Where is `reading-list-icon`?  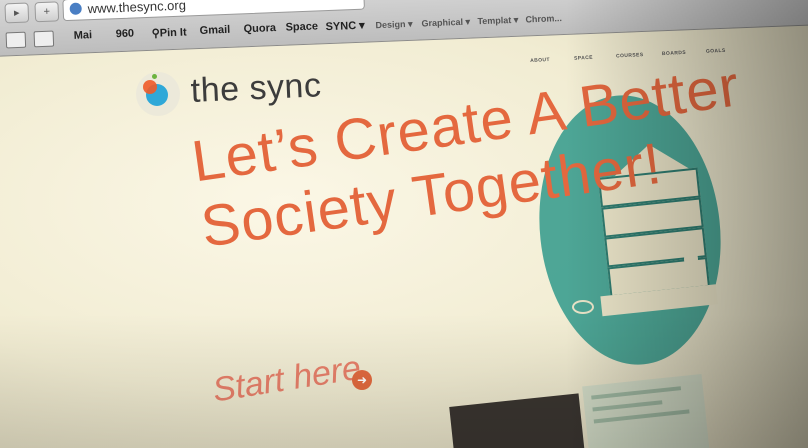 reading-list-icon is located at coordinates (16, 40).